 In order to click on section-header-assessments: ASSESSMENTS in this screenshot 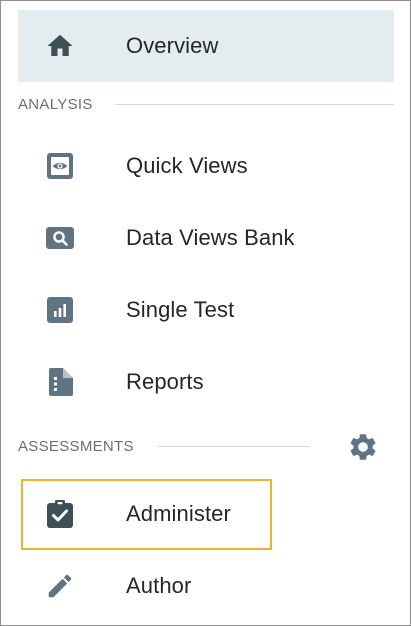, I will do `click(164, 446)`.